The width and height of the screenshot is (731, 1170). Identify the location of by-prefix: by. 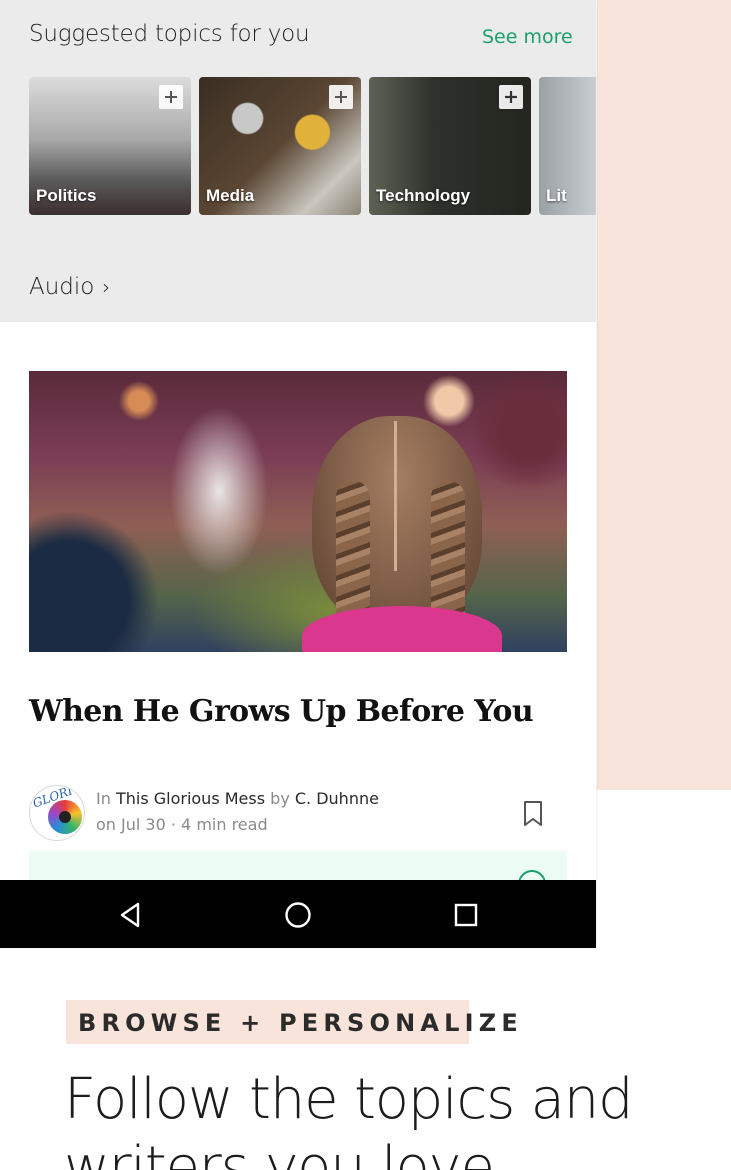
(280, 798).